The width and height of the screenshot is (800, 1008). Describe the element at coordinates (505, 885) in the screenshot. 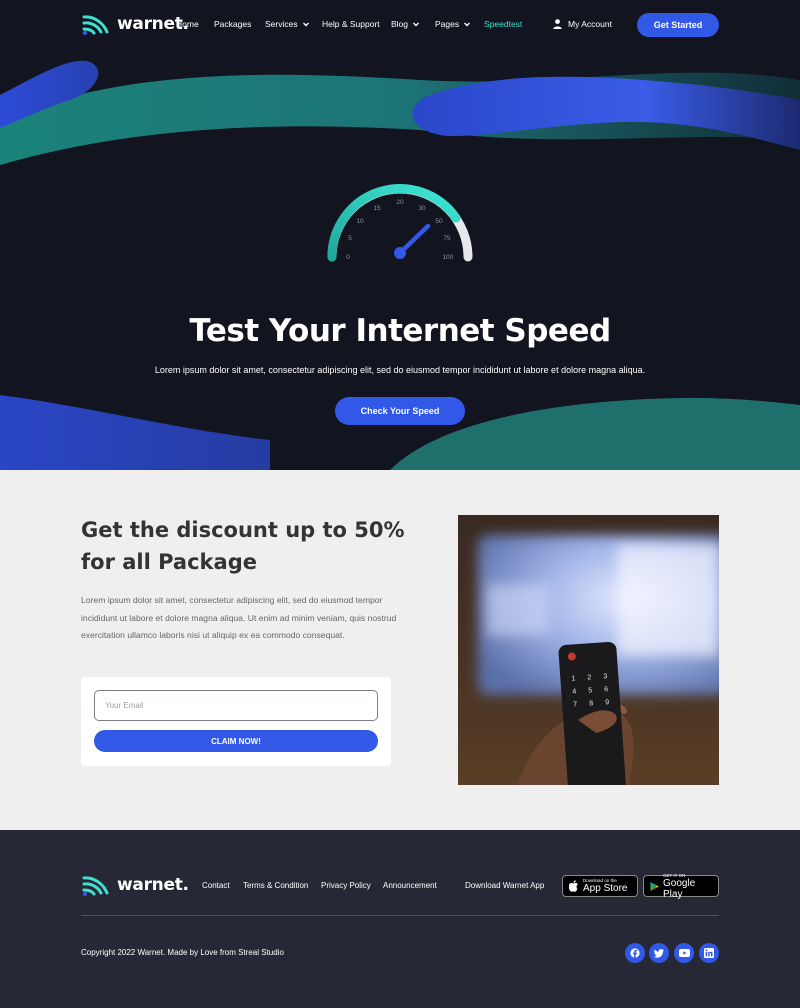

I see `download-app-label: Download Warnet App` at that location.